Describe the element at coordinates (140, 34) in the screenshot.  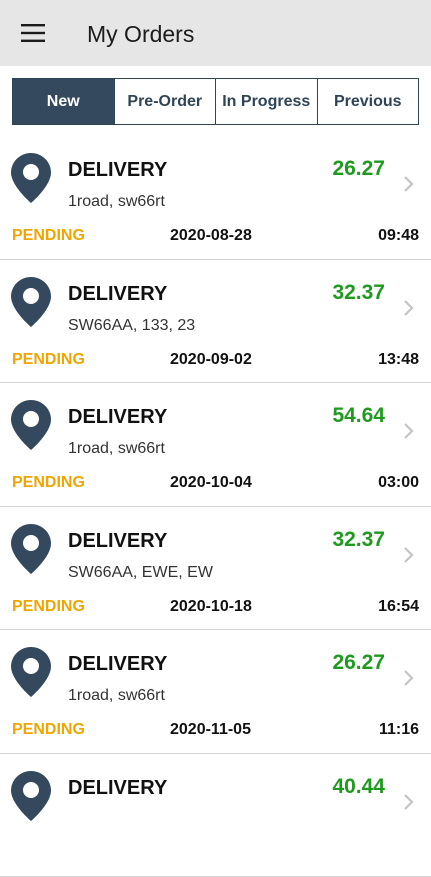
I see `page-title: My Orders` at that location.